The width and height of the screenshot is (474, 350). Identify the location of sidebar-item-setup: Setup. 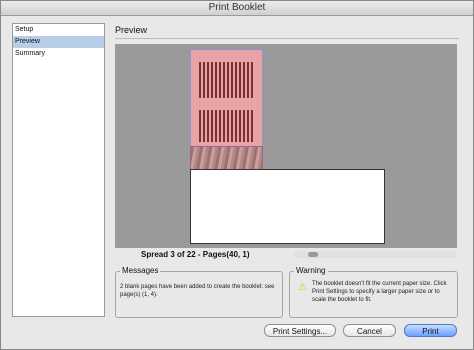
(58, 30).